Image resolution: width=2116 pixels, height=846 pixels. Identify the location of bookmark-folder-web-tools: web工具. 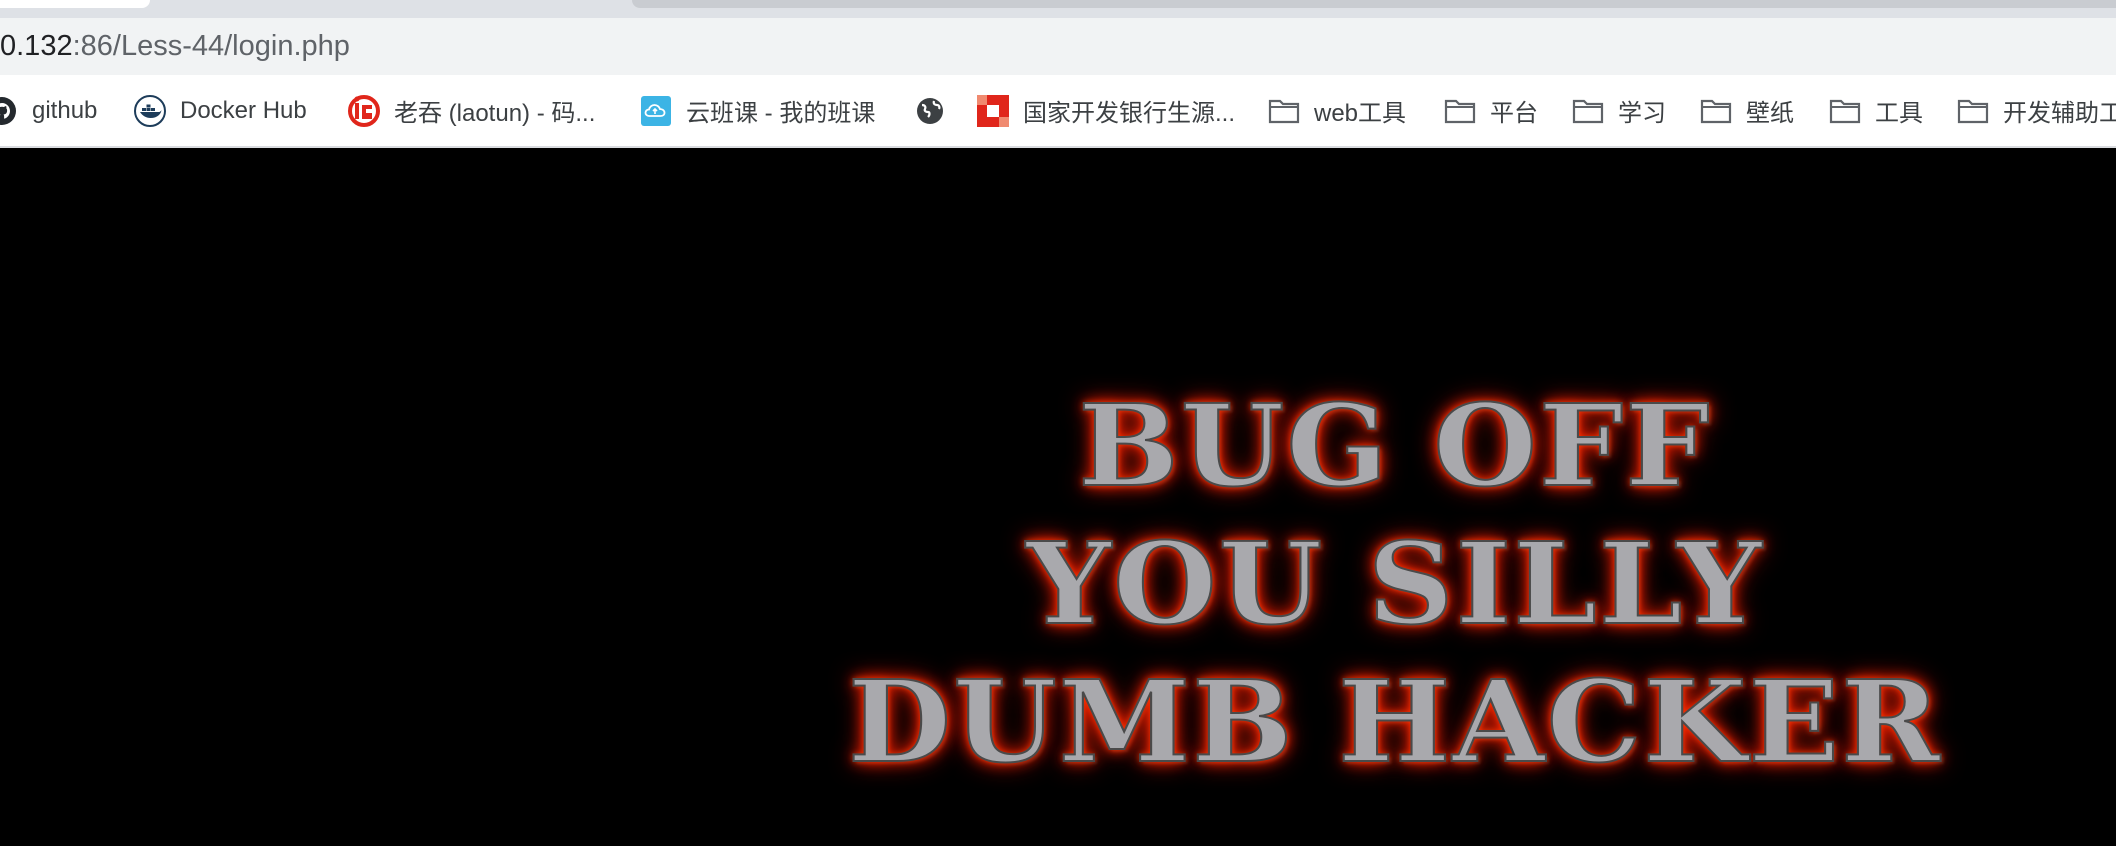
(1337, 110).